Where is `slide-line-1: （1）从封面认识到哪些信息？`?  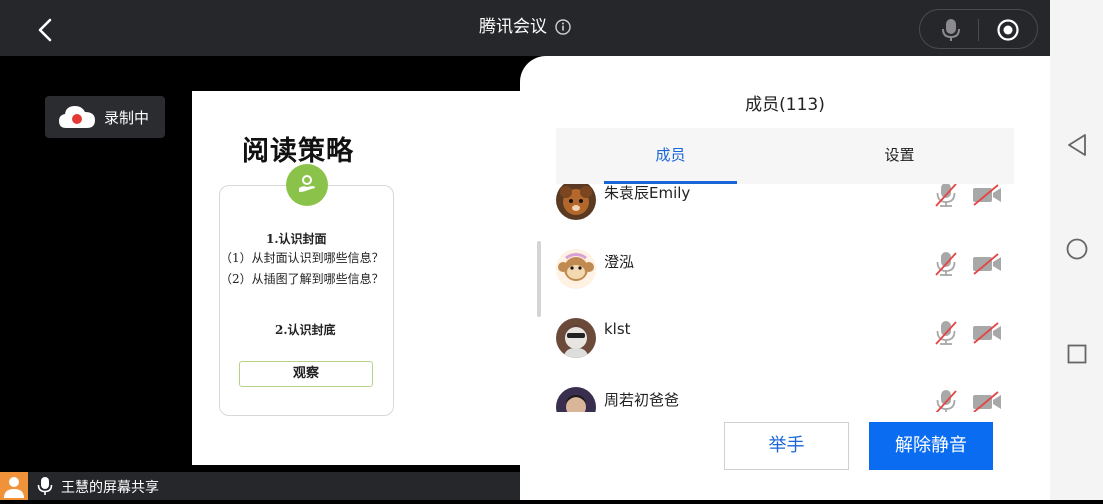 slide-line-1: （1）从封面认识到哪些信息？ is located at coordinates (302, 258).